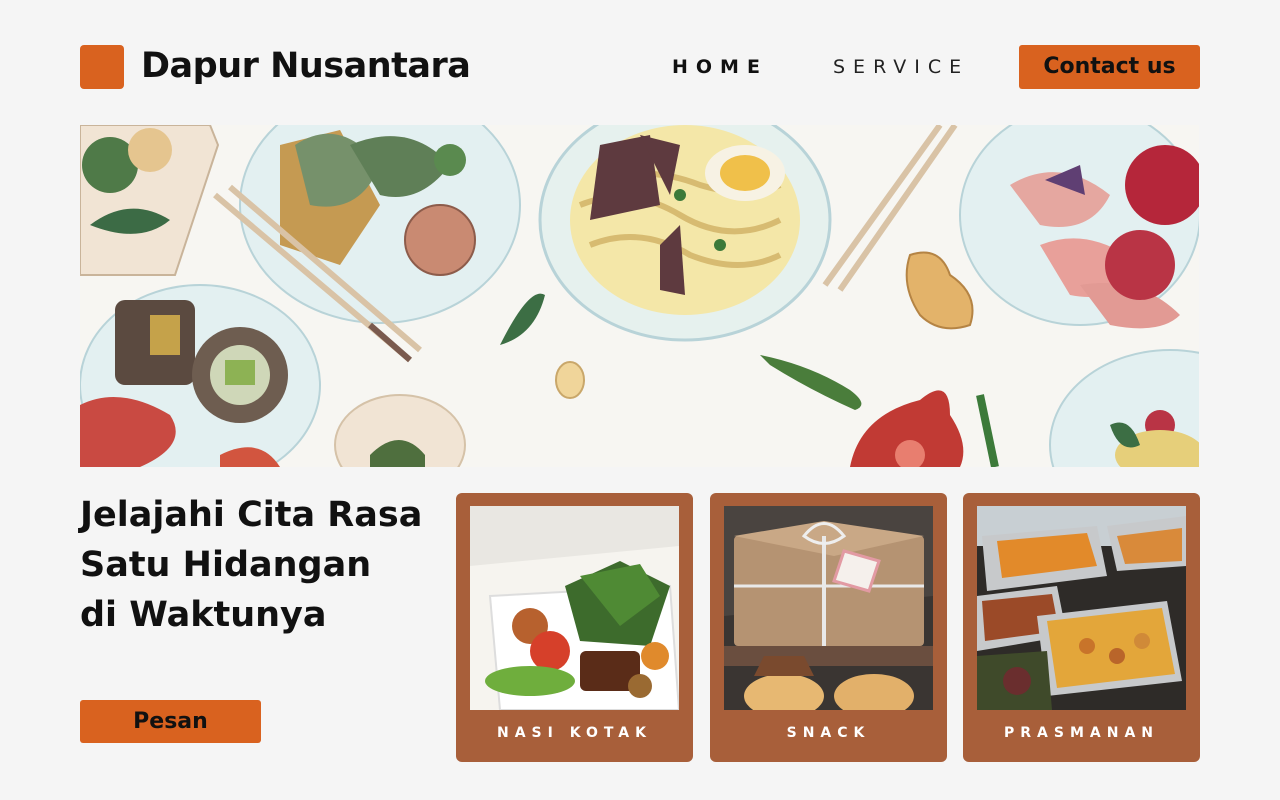  What do you see at coordinates (574, 733) in the screenshot?
I see `nasi-kotak-label: NASI KOTAK` at bounding box center [574, 733].